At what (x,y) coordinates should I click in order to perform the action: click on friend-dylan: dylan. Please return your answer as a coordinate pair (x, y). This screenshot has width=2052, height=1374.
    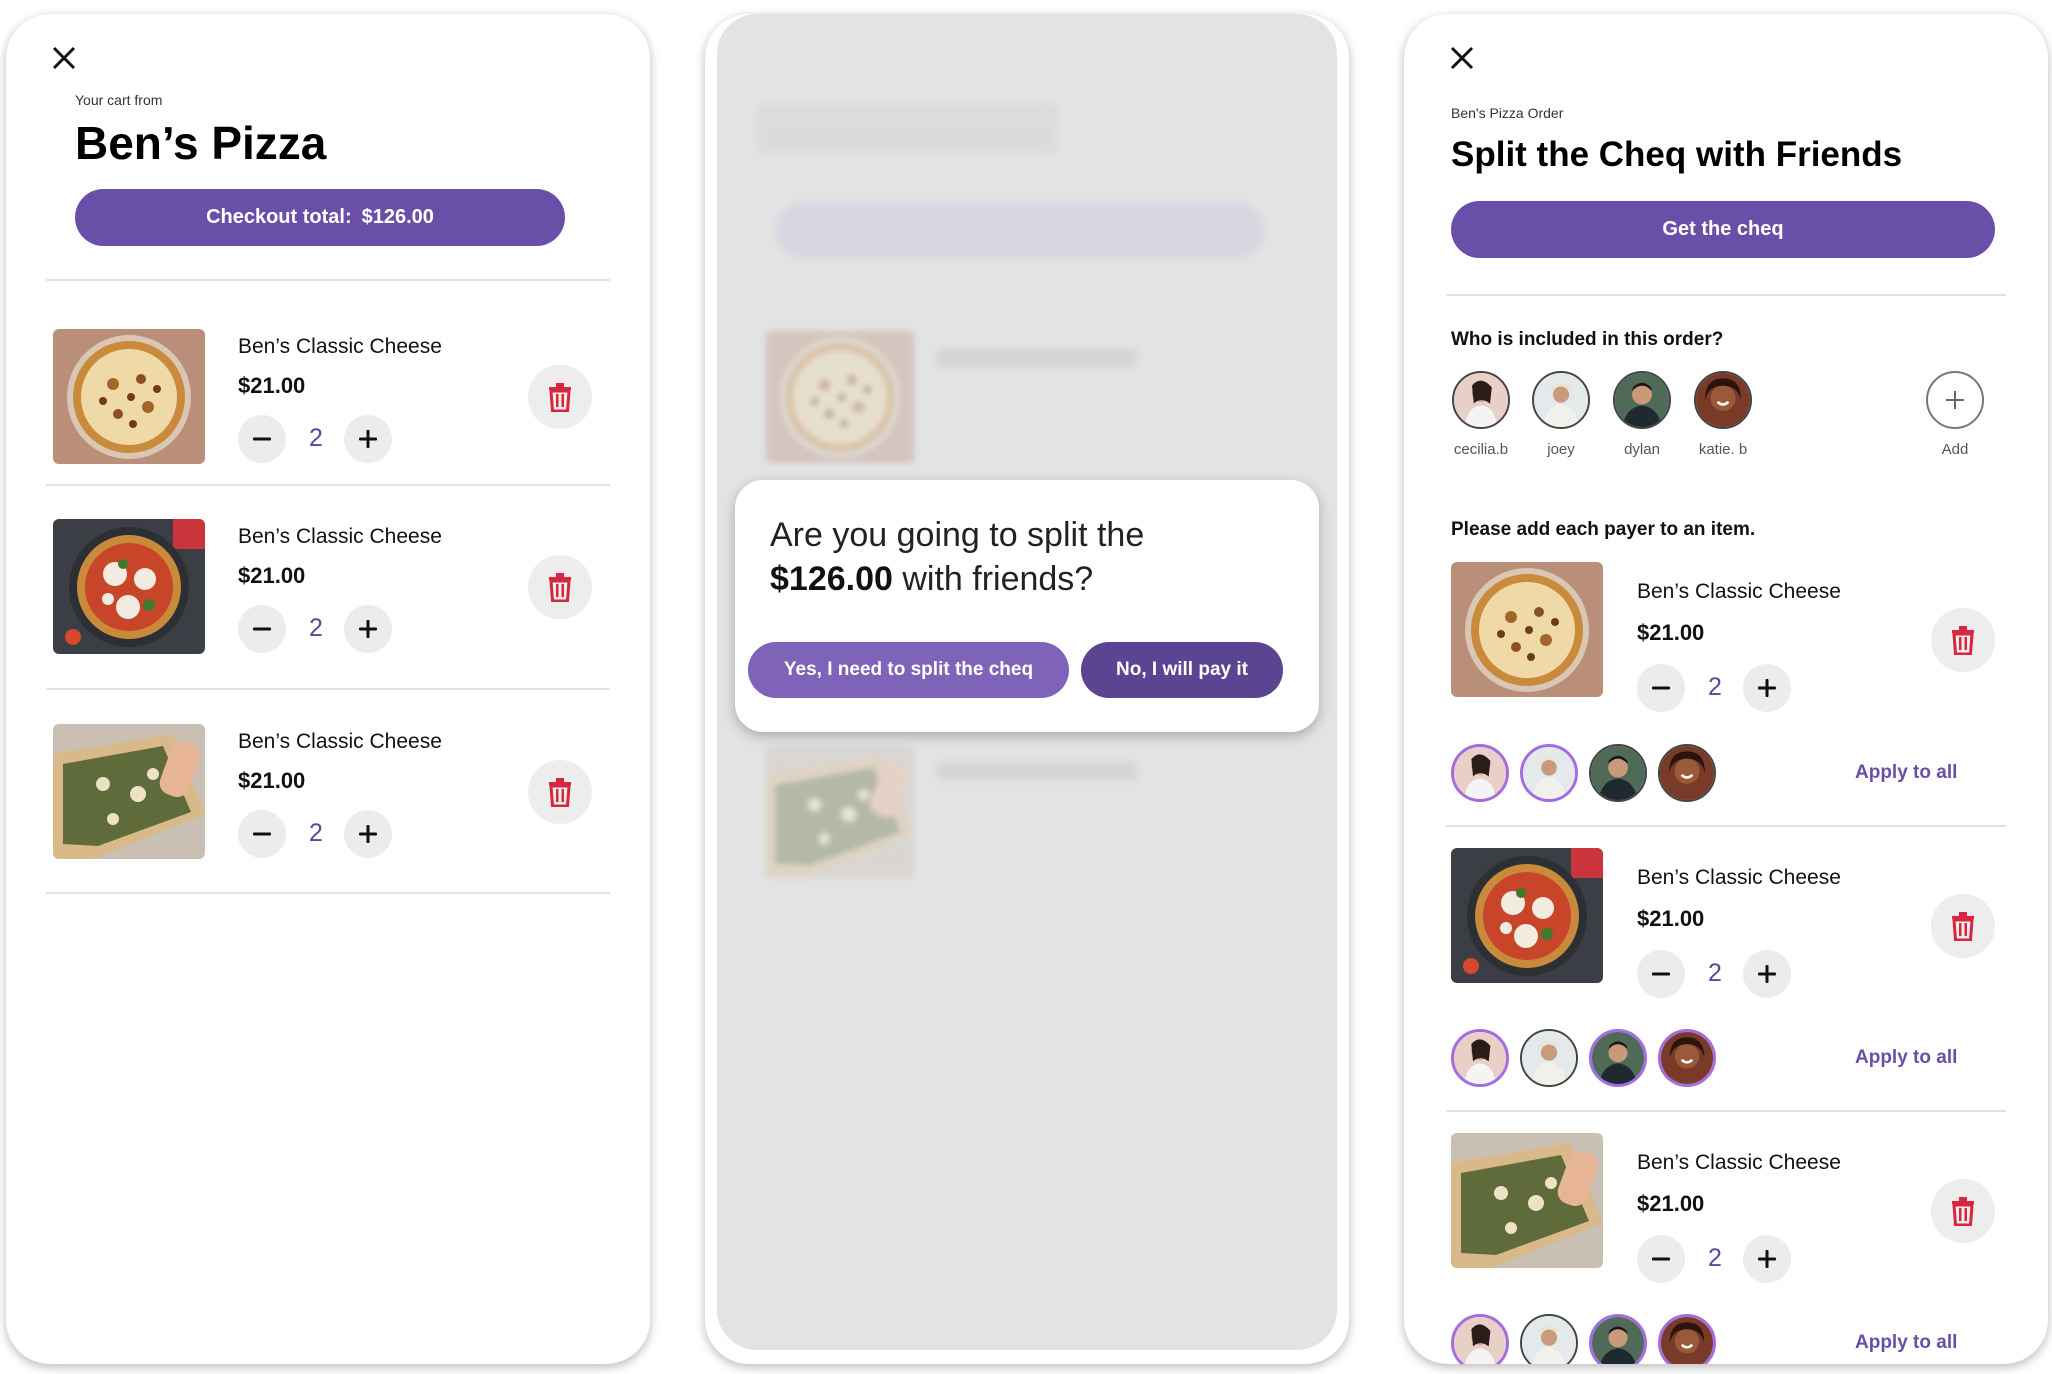
    Looking at the image, I should click on (1642, 414).